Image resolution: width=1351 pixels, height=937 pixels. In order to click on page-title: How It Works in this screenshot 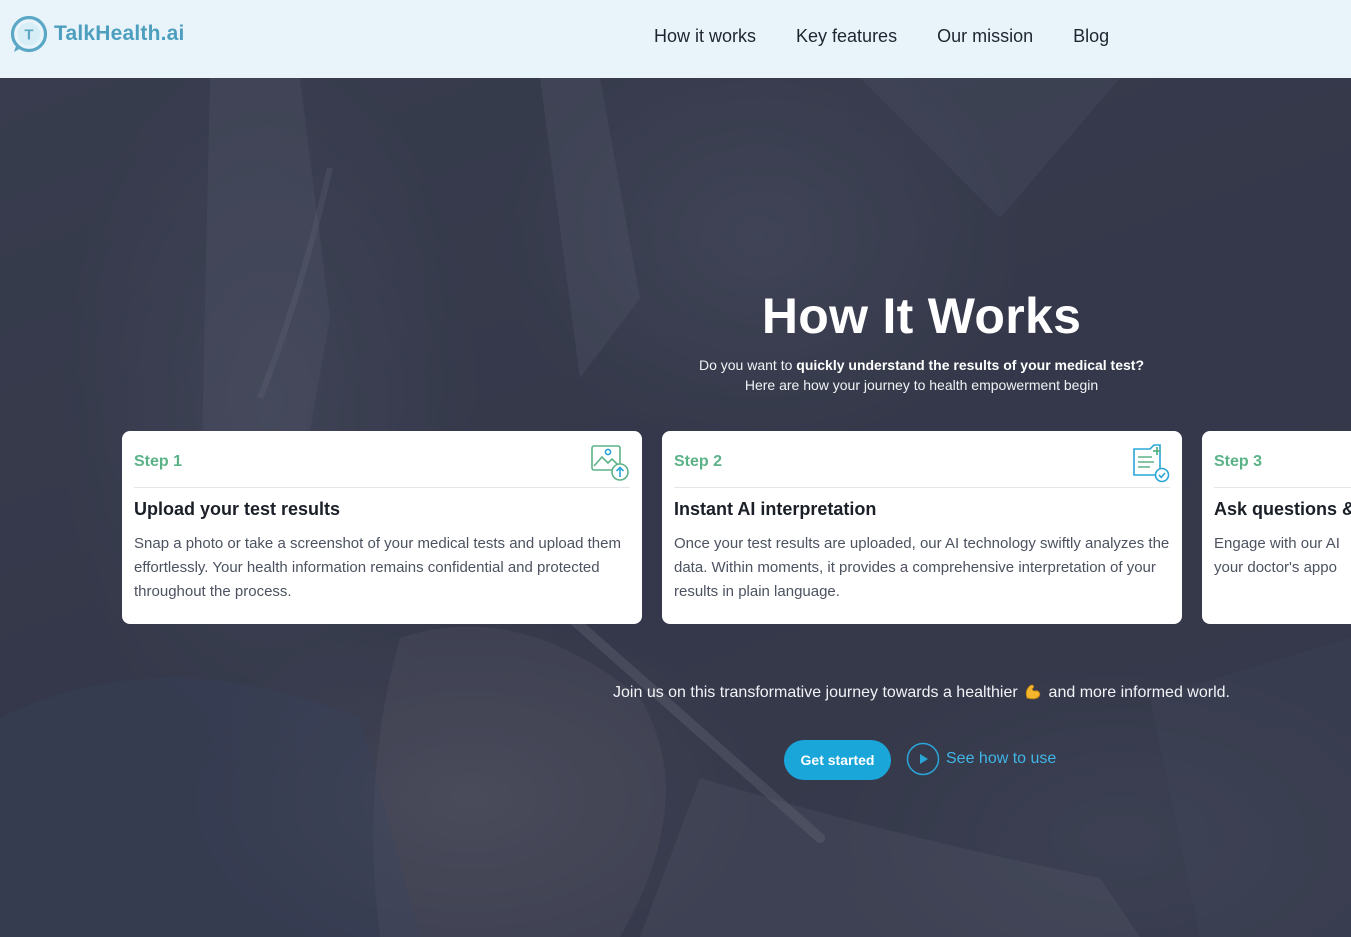, I will do `click(921, 316)`.